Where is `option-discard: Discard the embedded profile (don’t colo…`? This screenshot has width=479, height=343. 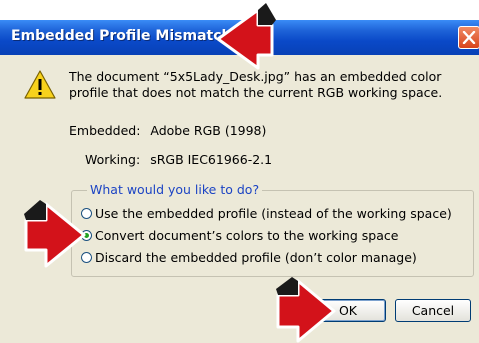 option-discard: Discard the embedded profile (don’t colo… is located at coordinates (249, 257).